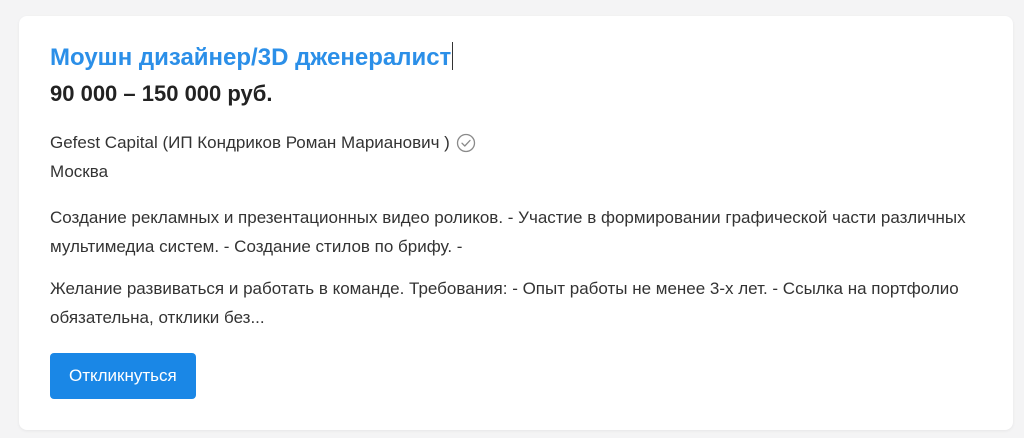 This screenshot has width=1024, height=438. Describe the element at coordinates (161, 93) in the screenshot. I see `salary: 90 000 – 150 000 руб.` at that location.